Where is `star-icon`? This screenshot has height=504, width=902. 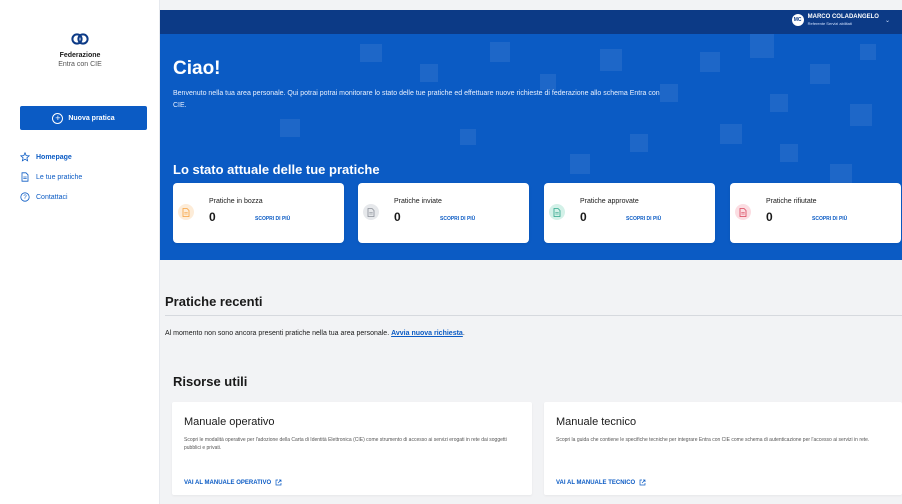 star-icon is located at coordinates (25, 157).